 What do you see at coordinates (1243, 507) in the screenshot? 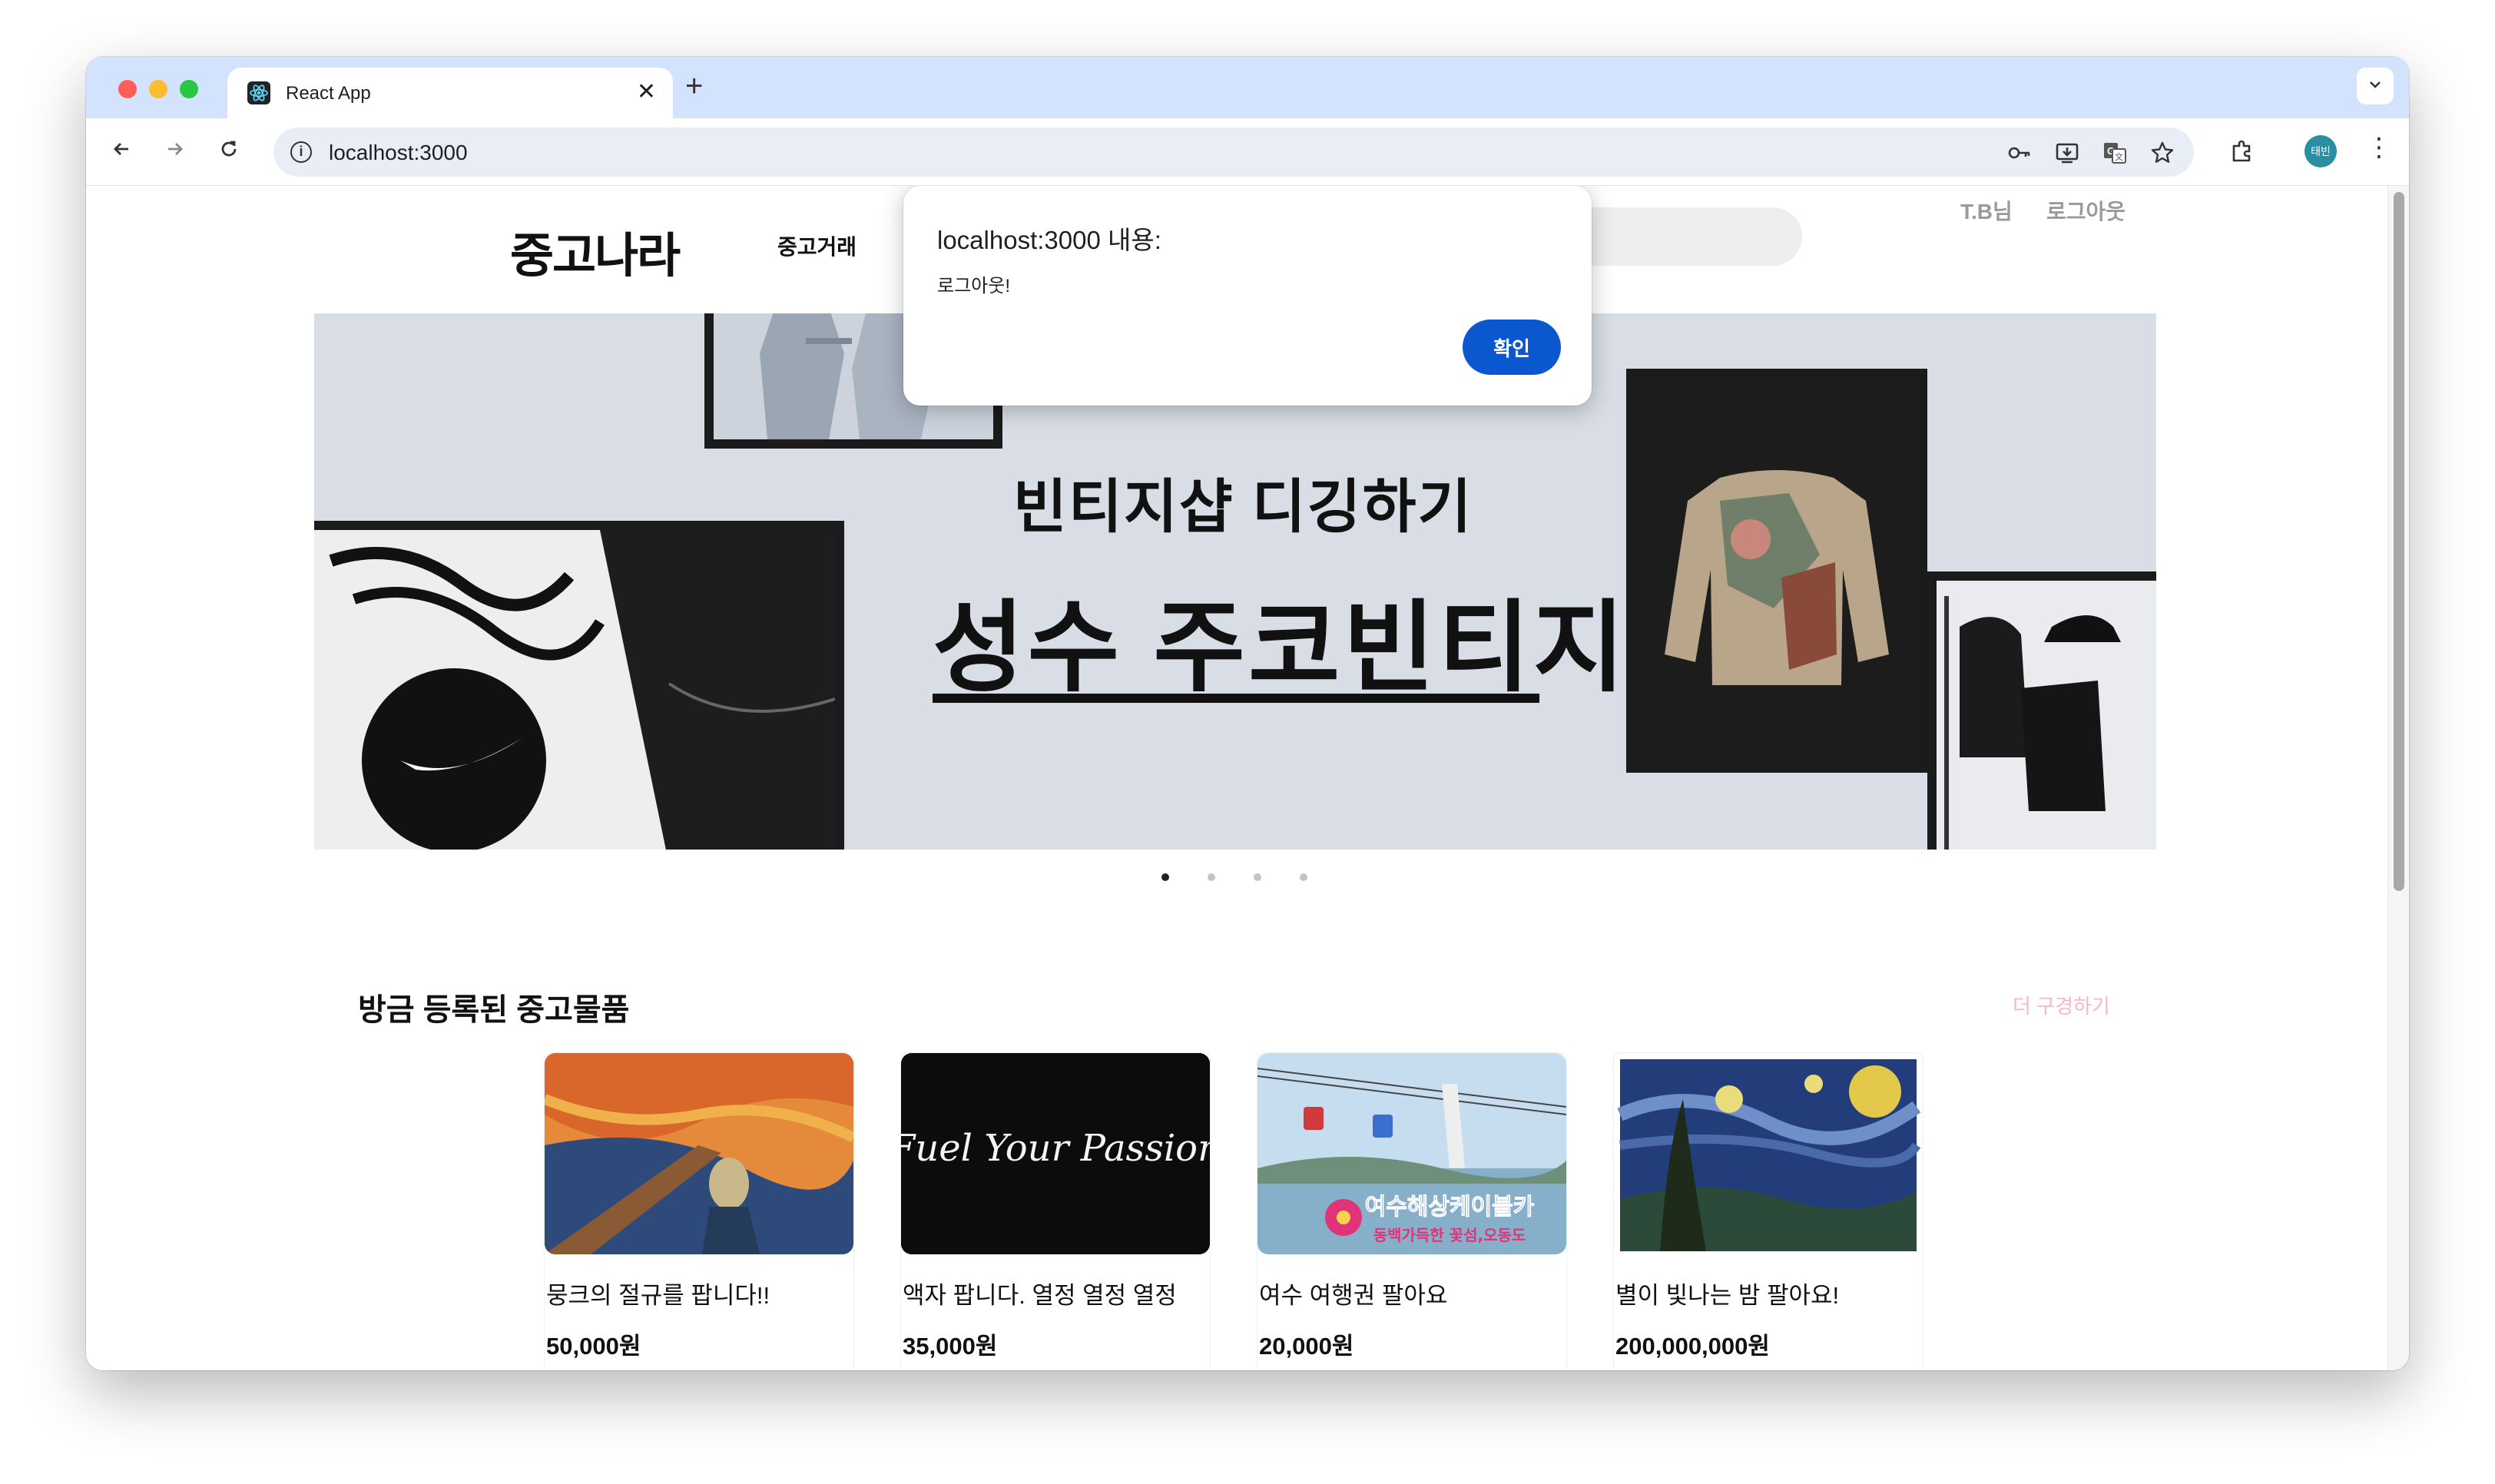
I see `banner-subtitle: 빈티지샵 디깅하기` at bounding box center [1243, 507].